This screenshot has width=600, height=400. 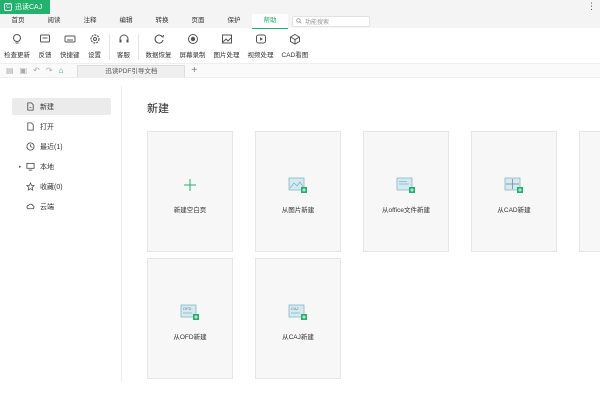 I want to click on sidebar-item-label: 本地, so click(x=47, y=167).